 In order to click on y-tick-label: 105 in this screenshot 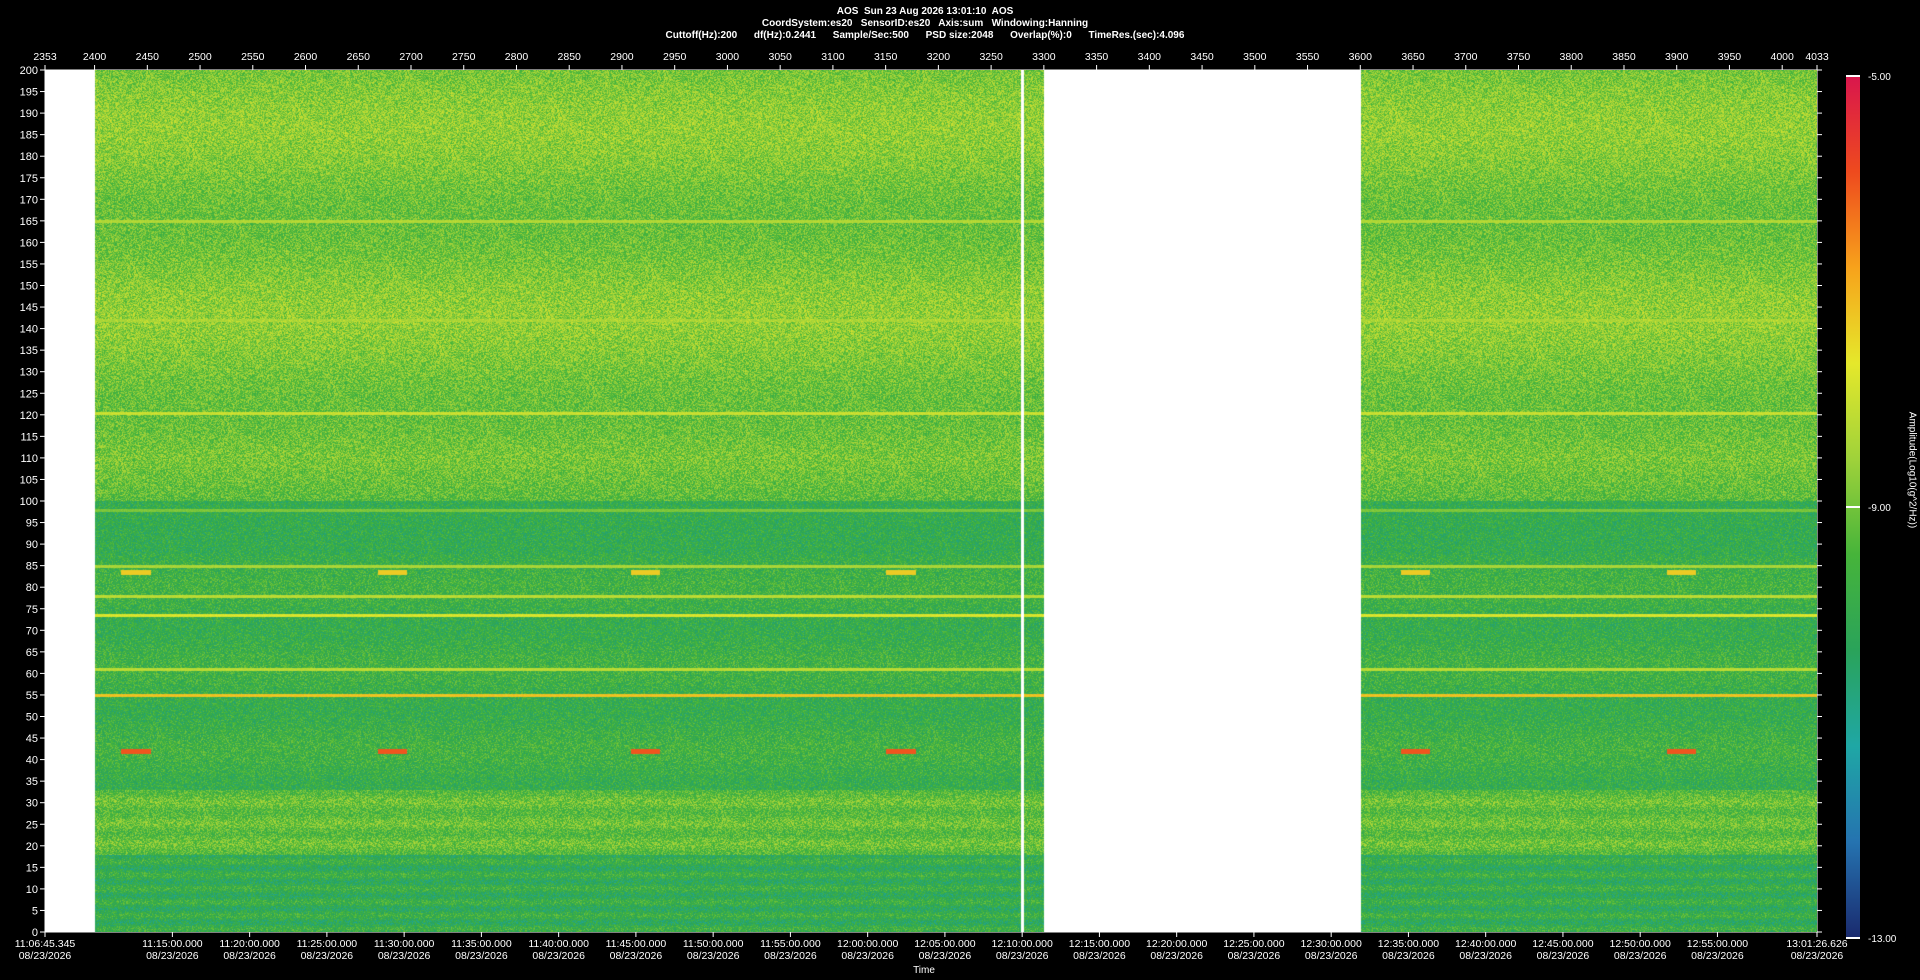, I will do `click(29, 480)`.